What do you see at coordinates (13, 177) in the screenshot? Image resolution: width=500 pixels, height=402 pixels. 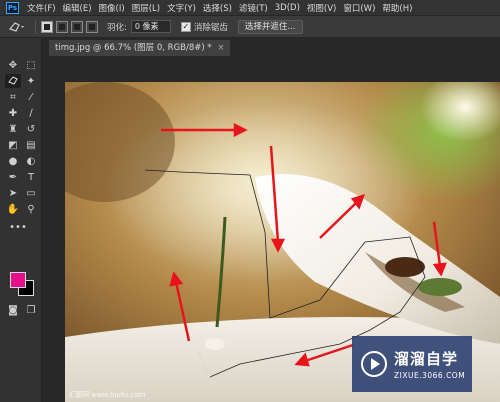 I see `pen-icon: ✒` at bounding box center [13, 177].